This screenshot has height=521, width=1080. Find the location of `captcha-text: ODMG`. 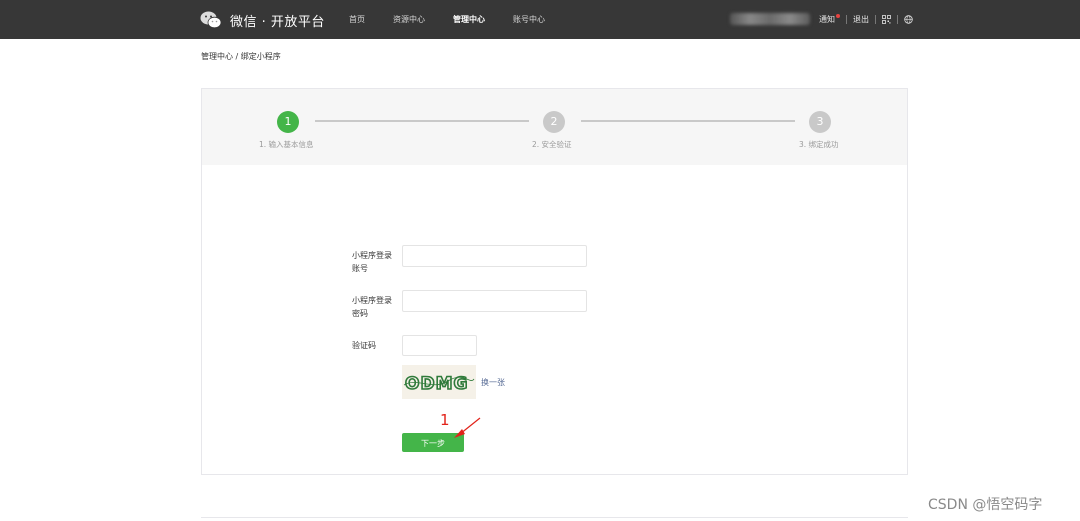

captcha-text: ODMG is located at coordinates (436, 384).